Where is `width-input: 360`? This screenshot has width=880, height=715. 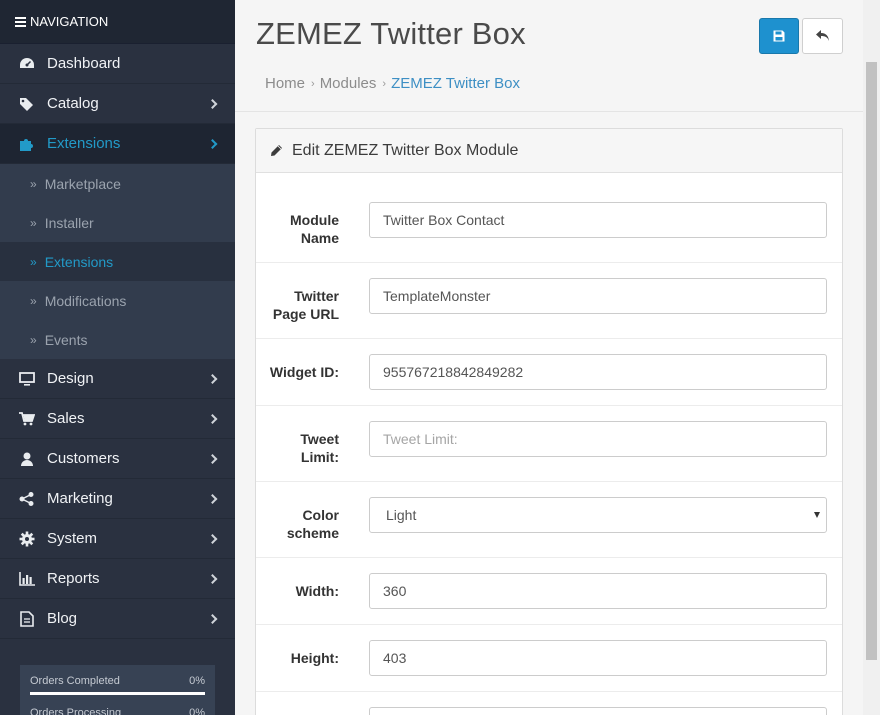
width-input: 360 is located at coordinates (598, 591).